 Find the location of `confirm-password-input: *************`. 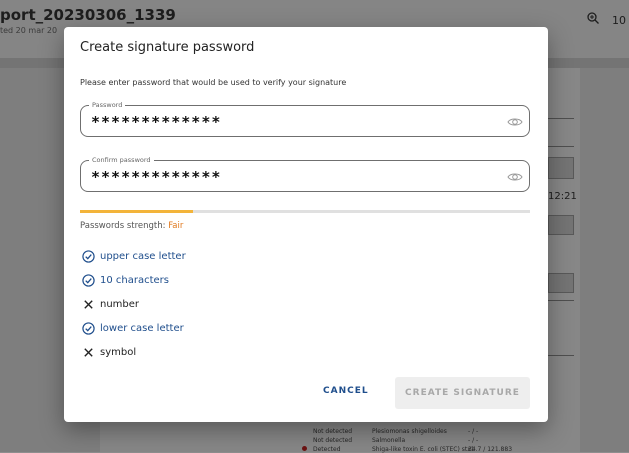

confirm-password-input: ************* is located at coordinates (156, 177).